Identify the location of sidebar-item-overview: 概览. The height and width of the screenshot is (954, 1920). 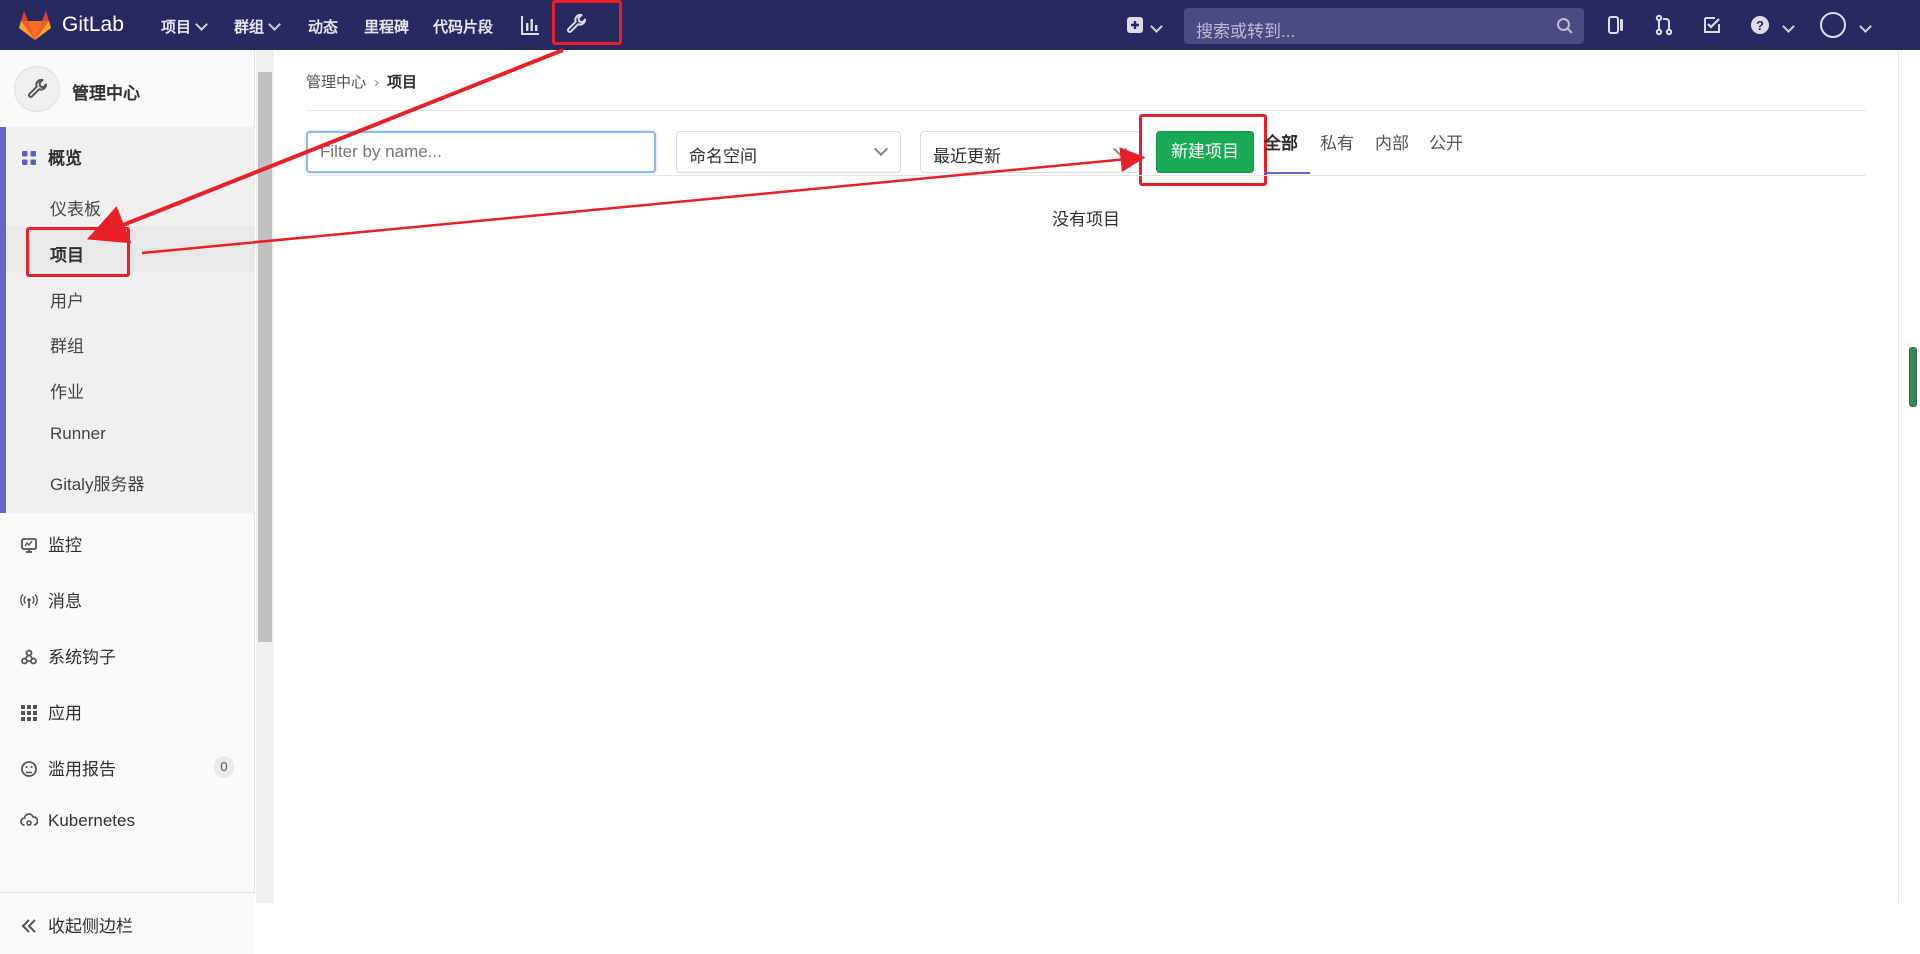
(51, 156).